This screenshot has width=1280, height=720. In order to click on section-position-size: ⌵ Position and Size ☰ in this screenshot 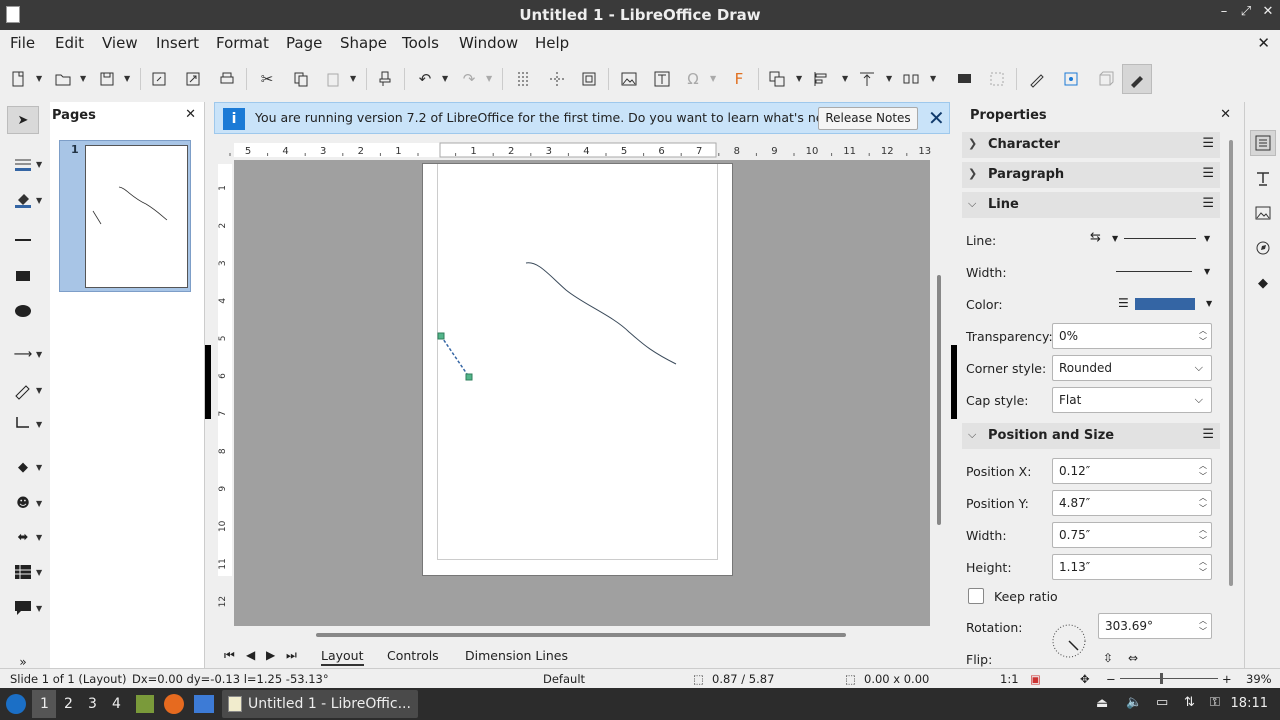, I will do `click(1091, 436)`.